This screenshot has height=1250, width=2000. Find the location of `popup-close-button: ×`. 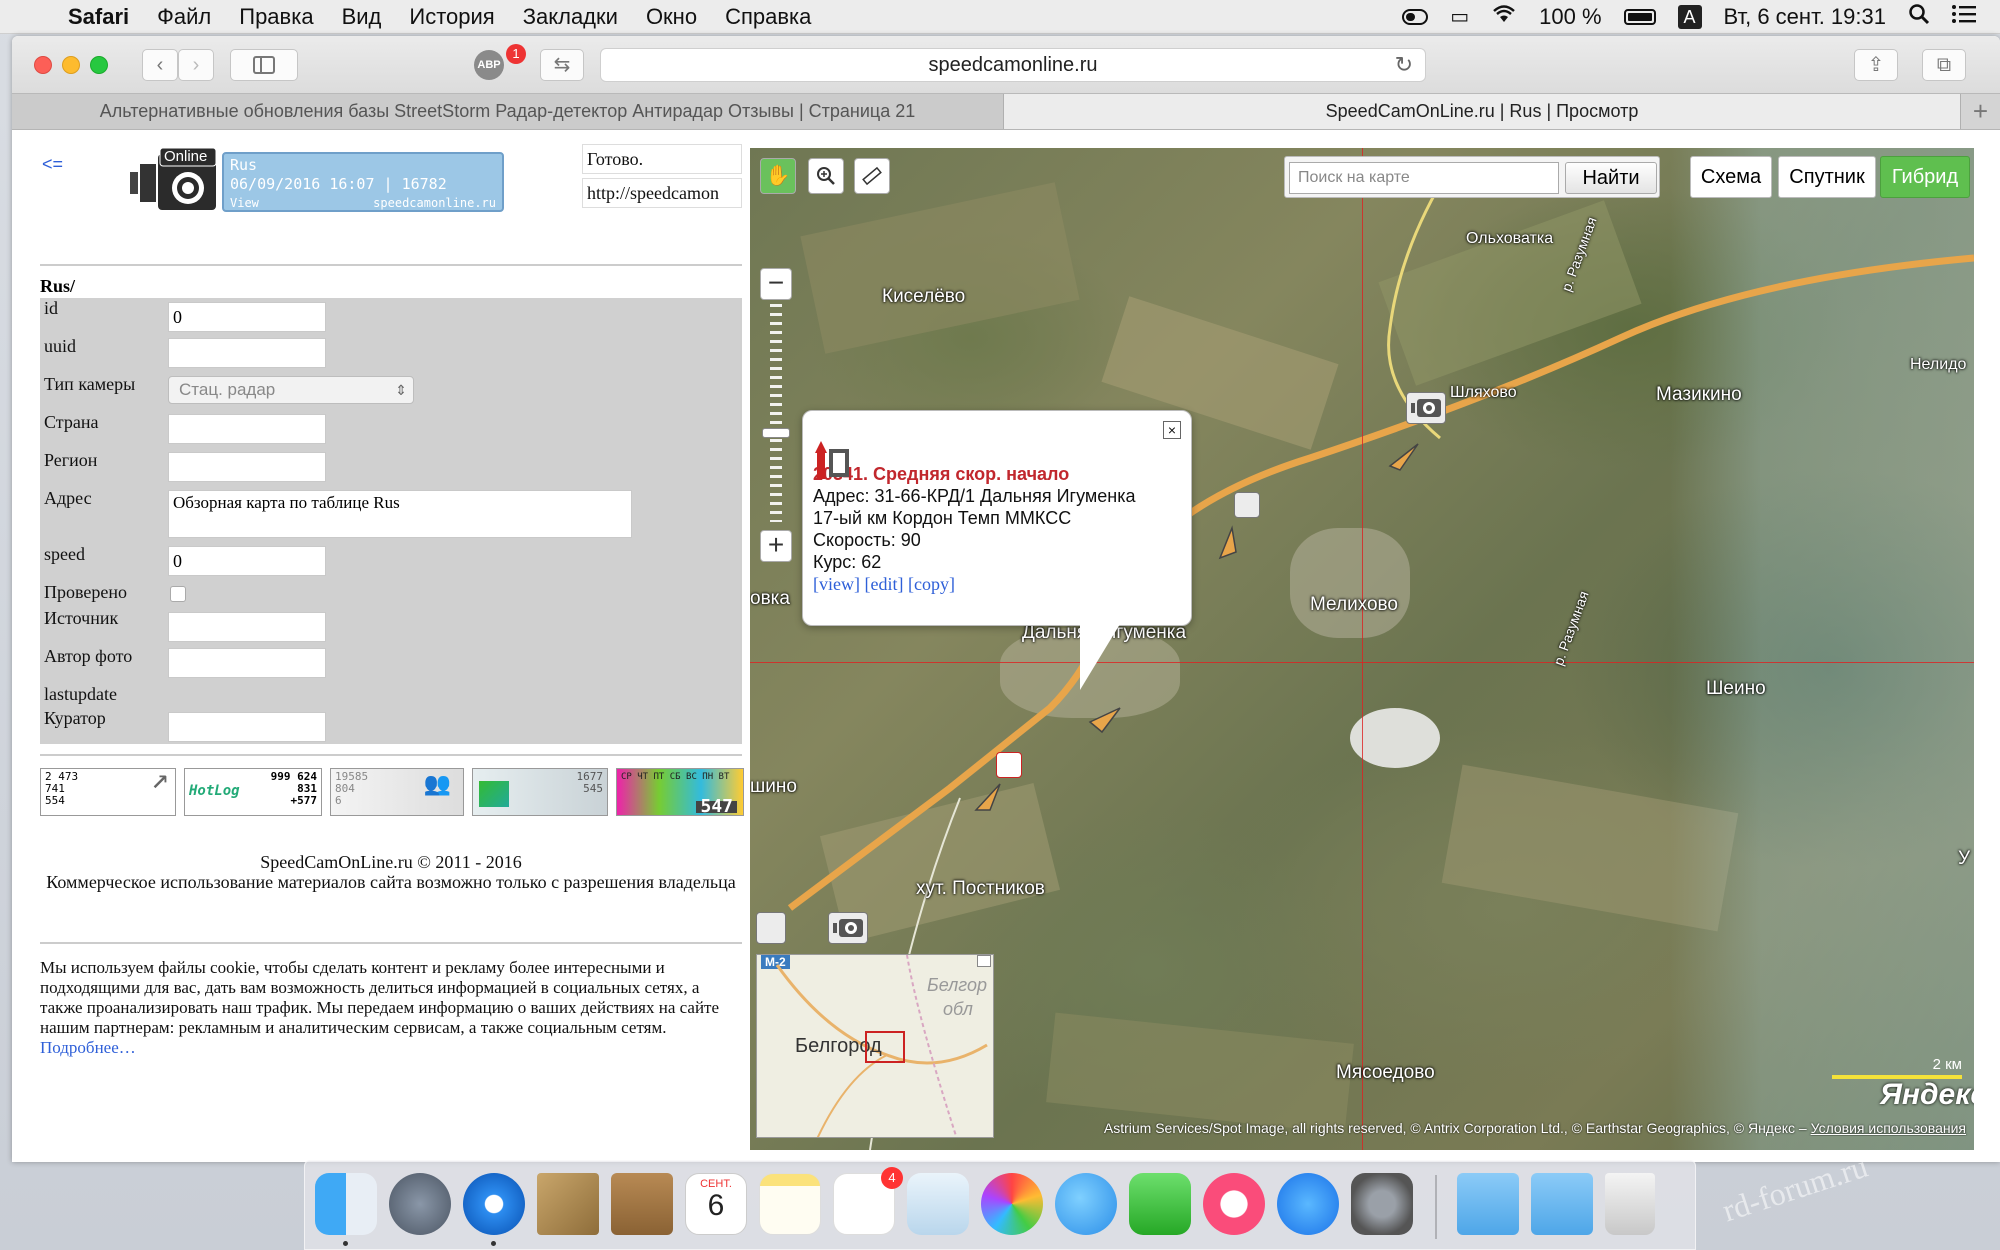

popup-close-button: × is located at coordinates (1172, 430).